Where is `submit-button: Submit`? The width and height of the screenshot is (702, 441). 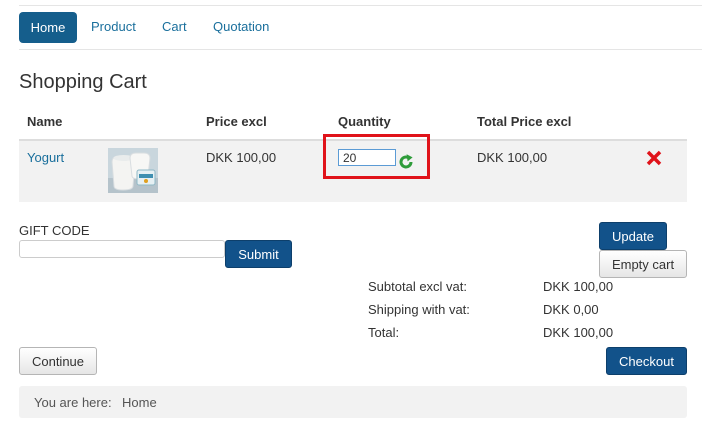 submit-button: Submit is located at coordinates (258, 254).